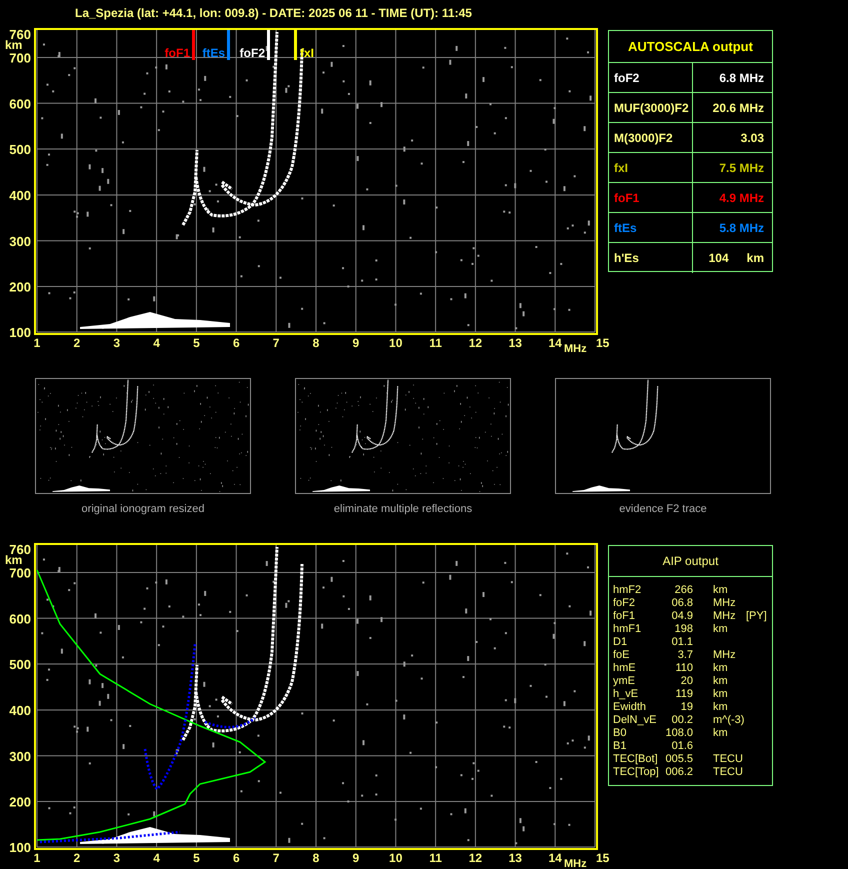 The width and height of the screenshot is (848, 869). I want to click on parameter-name: hmF1, so click(627, 629).